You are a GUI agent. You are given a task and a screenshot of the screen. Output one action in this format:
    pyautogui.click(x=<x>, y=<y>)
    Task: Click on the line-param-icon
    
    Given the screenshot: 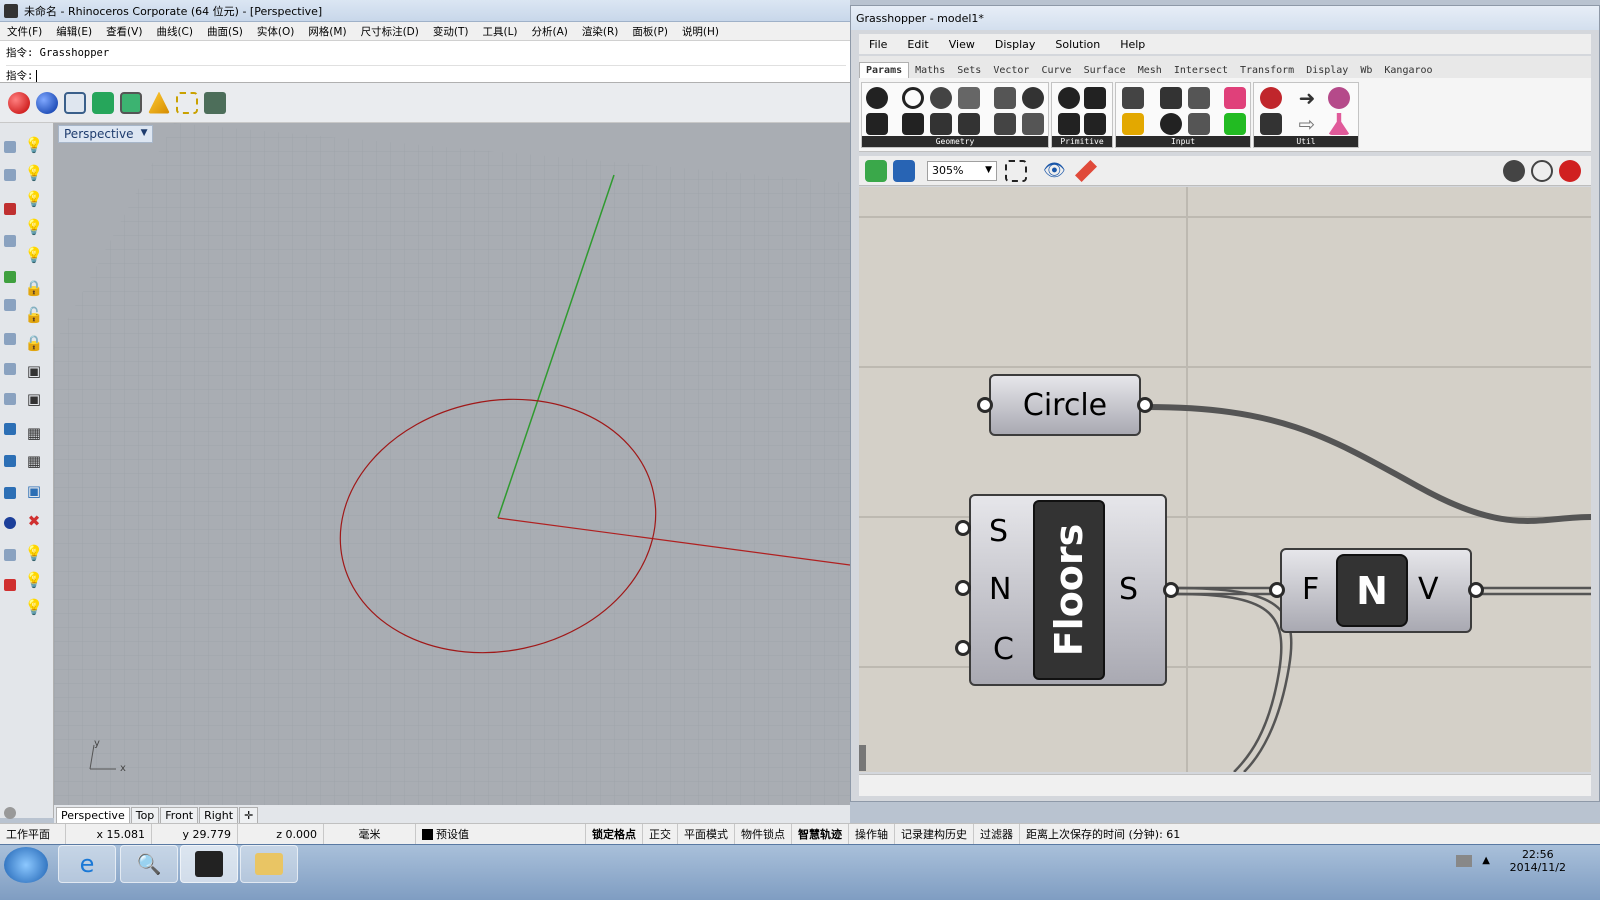 What is the action you would take?
    pyautogui.click(x=941, y=124)
    